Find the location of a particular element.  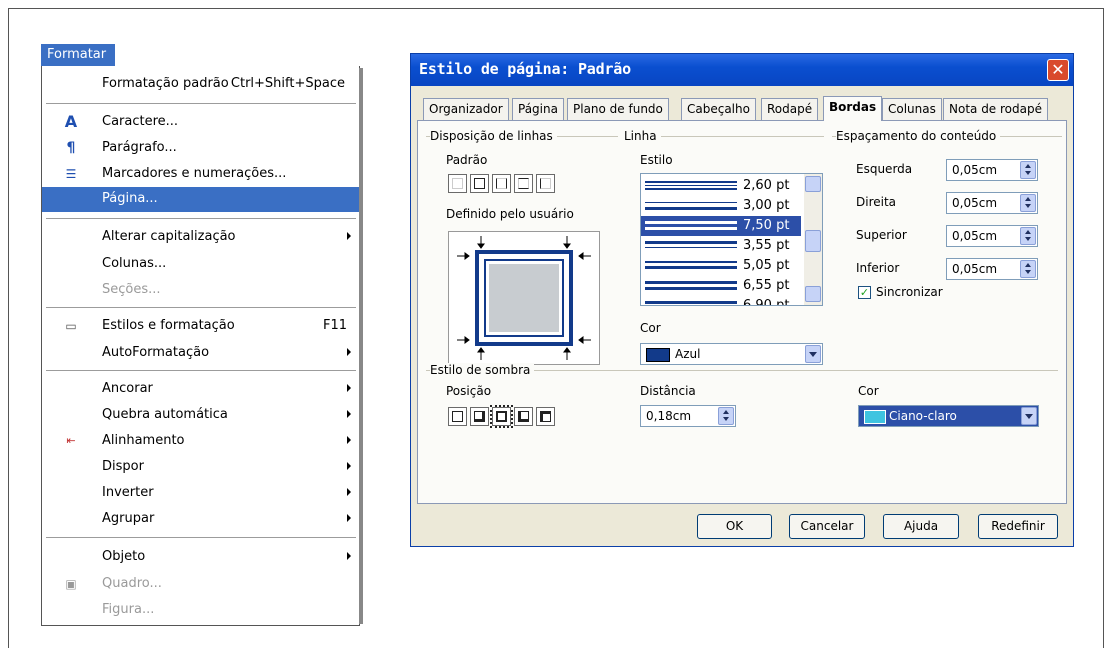

menu-item-anchor: Ancorar is located at coordinates (200, 389).